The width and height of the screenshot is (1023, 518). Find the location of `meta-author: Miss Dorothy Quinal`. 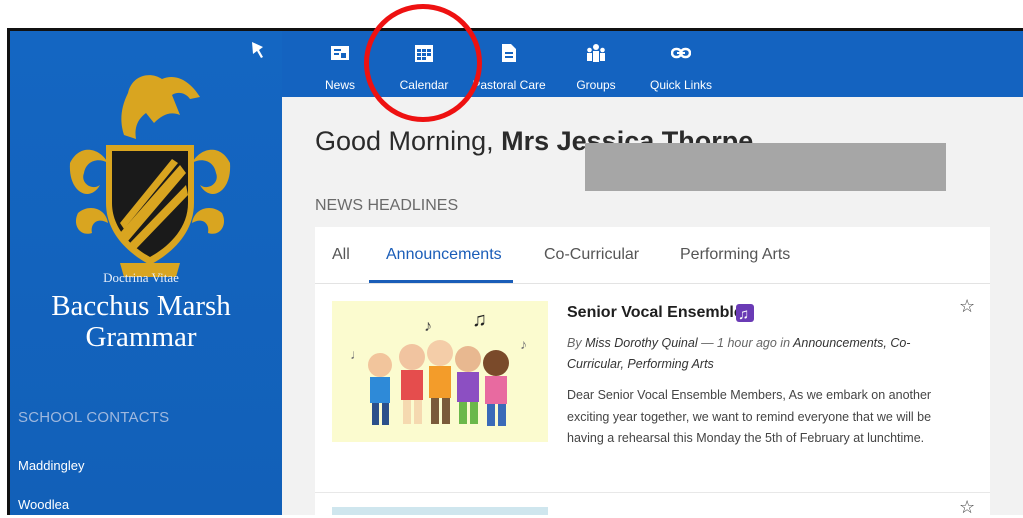

meta-author: Miss Dorothy Quinal is located at coordinates (641, 343).